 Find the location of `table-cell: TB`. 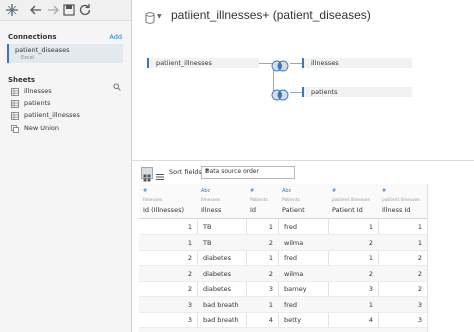

table-cell: TB is located at coordinates (221, 227).